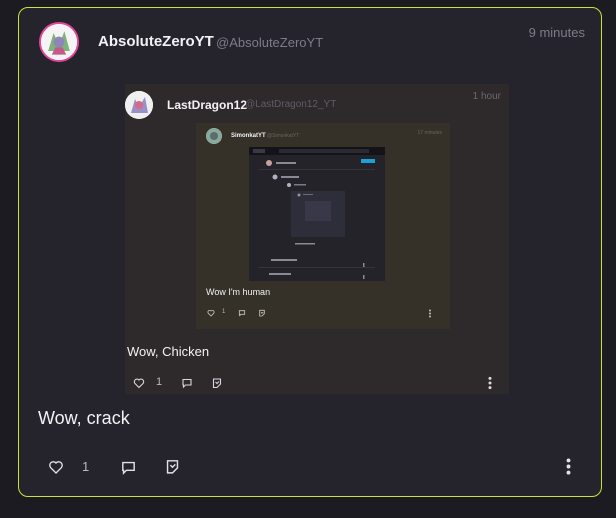 Image resolution: width=616 pixels, height=518 pixels. Describe the element at coordinates (211, 313) in the screenshot. I see `nested-heart-icon` at that location.